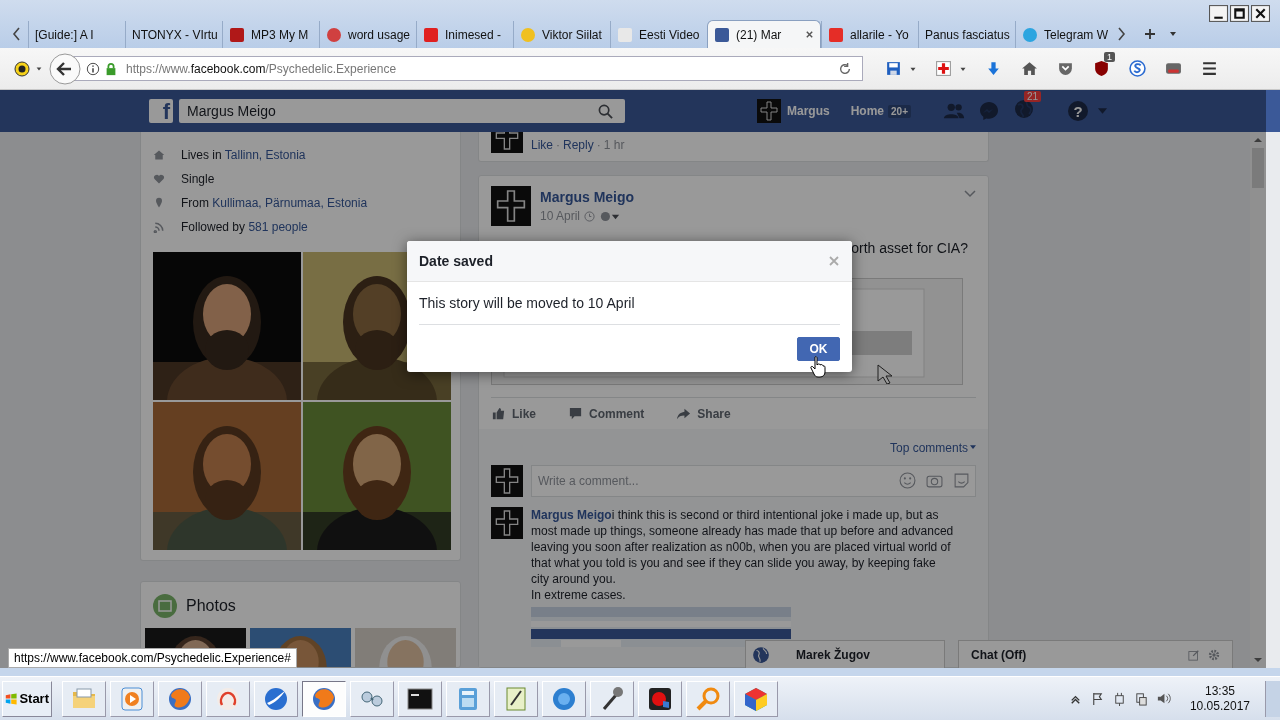 This screenshot has height=720, width=1280. Describe the element at coordinates (764, 34) in the screenshot. I see `browser-tab: (21) Mar` at that location.